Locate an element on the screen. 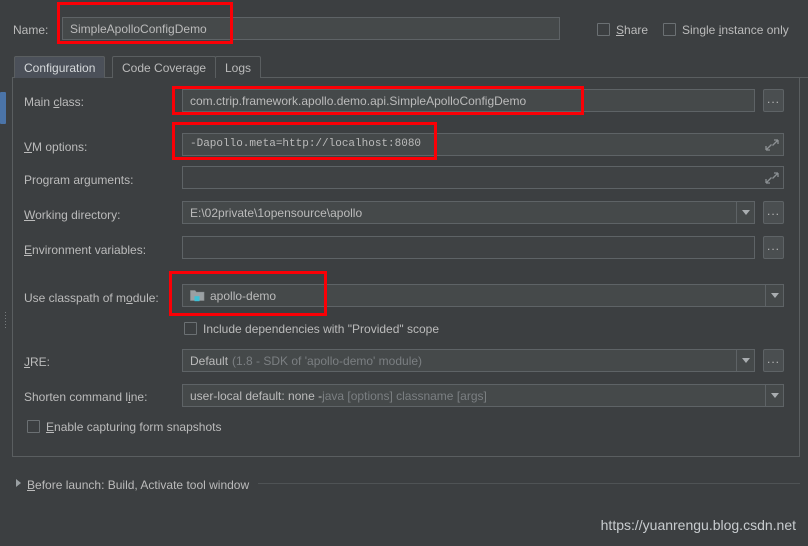 This screenshot has width=808, height=546. working-directory-label: Working directory:Working directory: is located at coordinates (72, 215).